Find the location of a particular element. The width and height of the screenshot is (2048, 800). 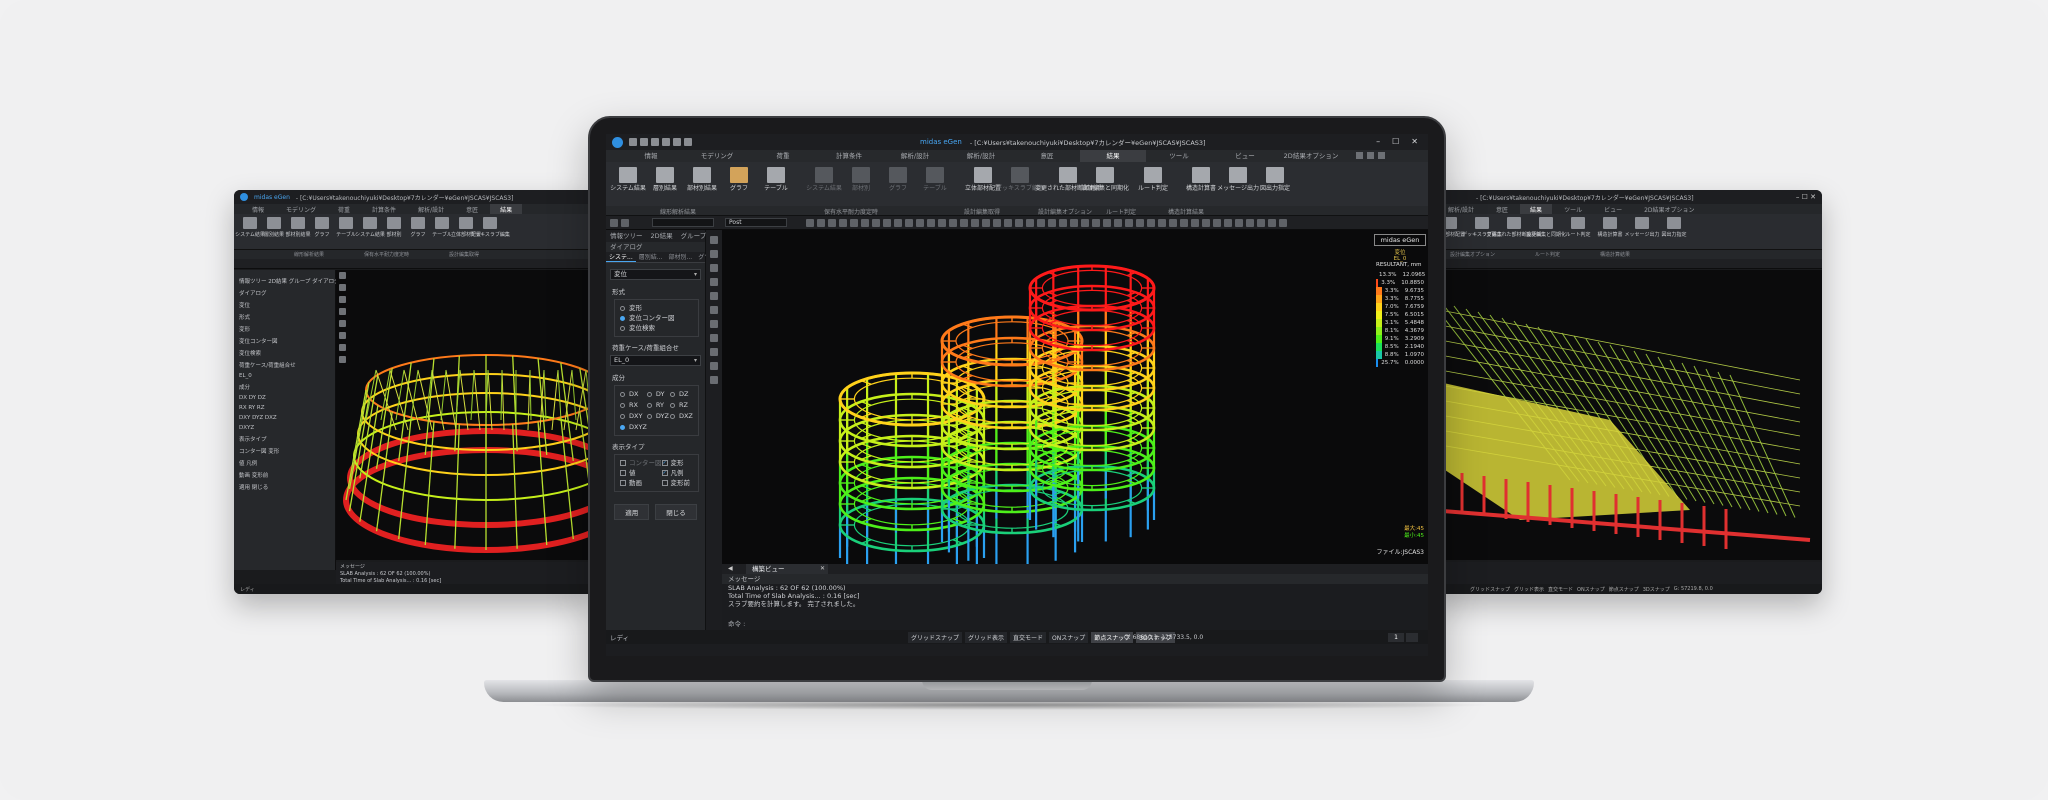

left-view-icons is located at coordinates (343, 320).